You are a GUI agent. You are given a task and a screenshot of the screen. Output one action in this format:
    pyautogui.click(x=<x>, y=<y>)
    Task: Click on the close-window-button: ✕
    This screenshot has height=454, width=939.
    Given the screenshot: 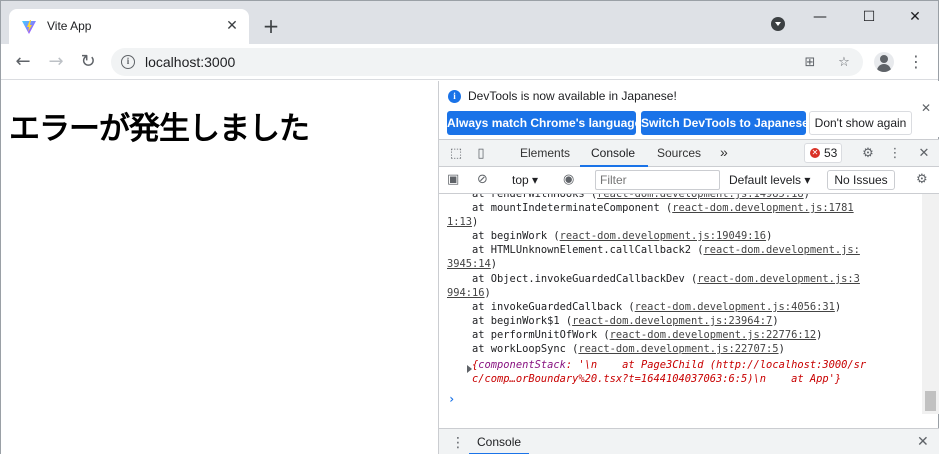 What is the action you would take?
    pyautogui.click(x=915, y=17)
    